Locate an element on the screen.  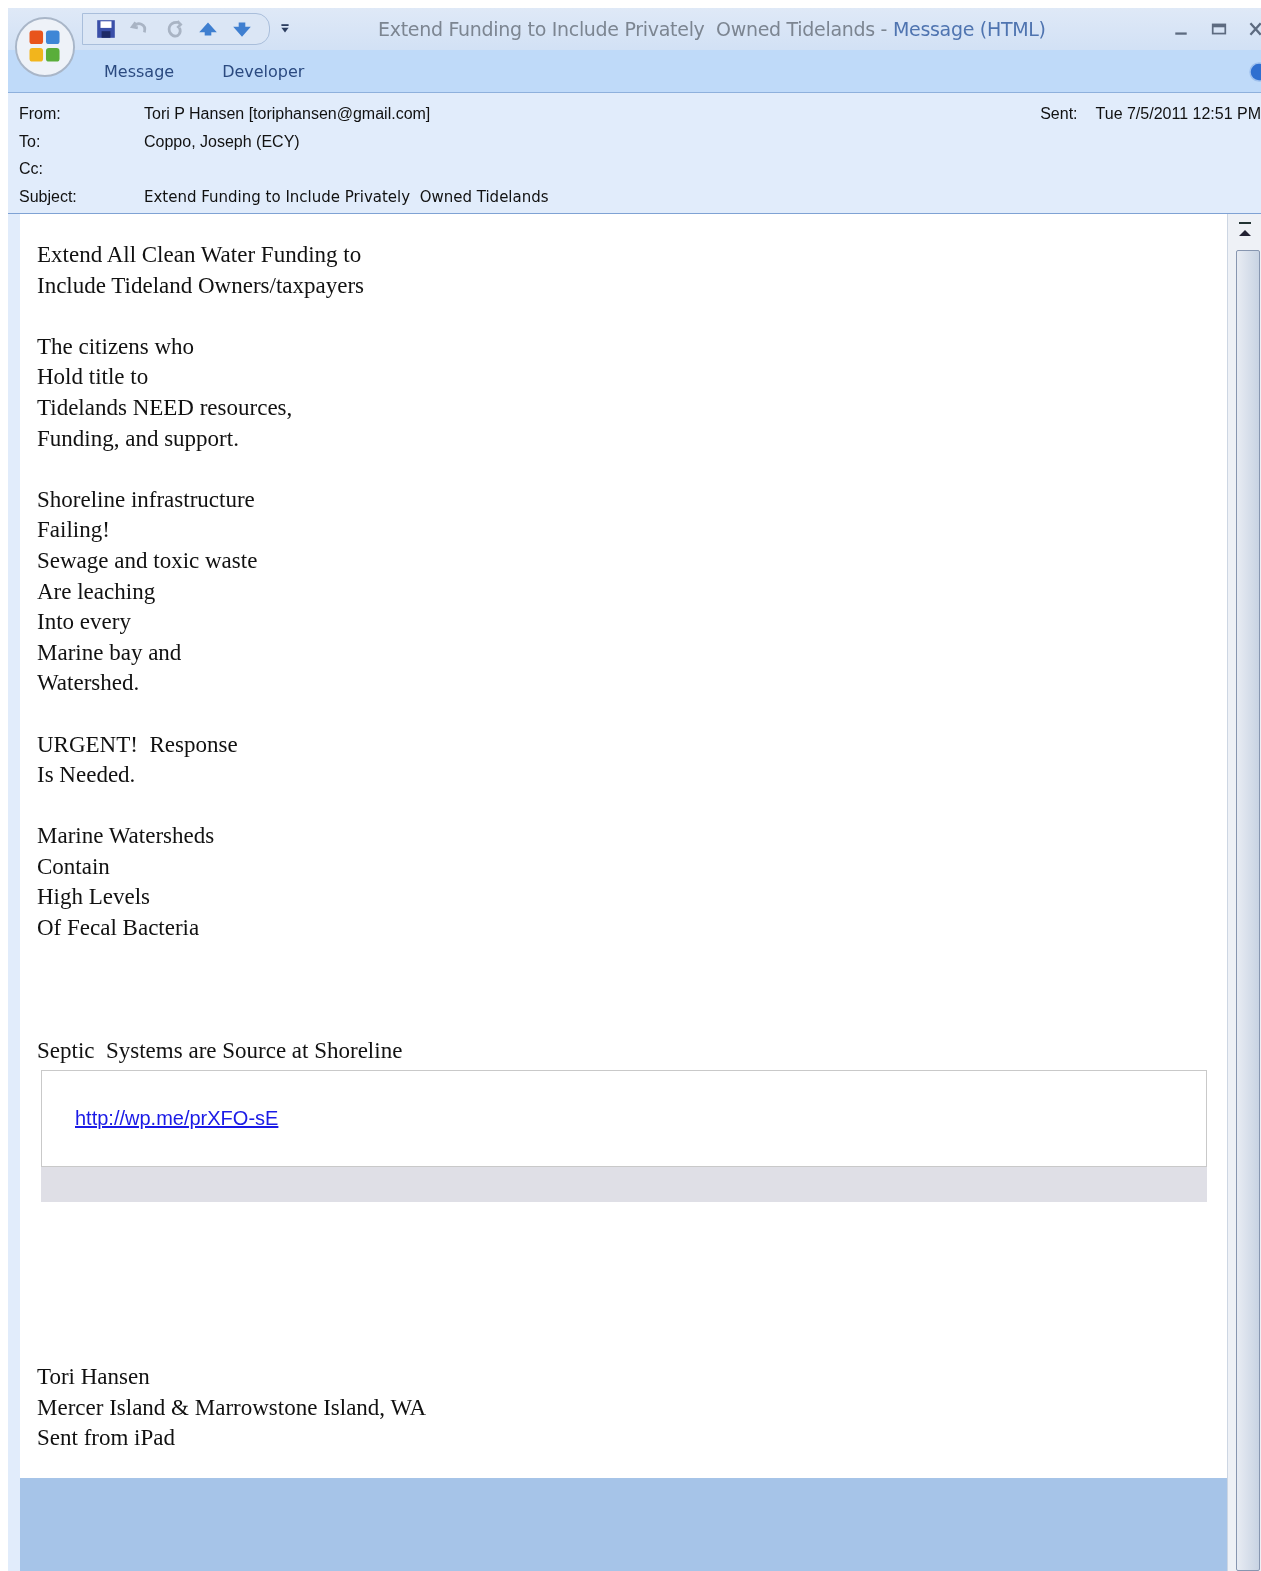
body-text: Marine bay and is located at coordinates (109, 652).